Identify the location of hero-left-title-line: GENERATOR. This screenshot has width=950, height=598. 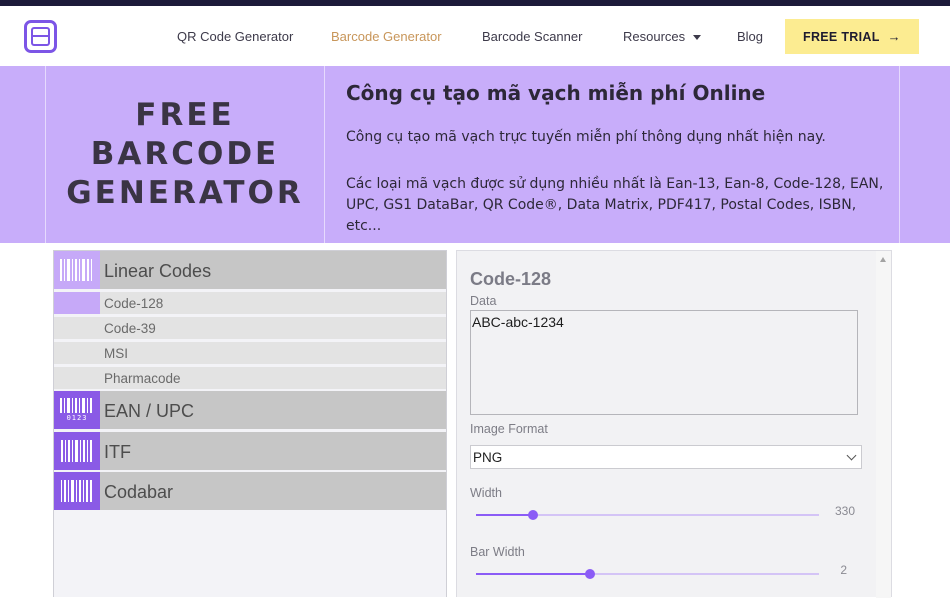
(185, 193).